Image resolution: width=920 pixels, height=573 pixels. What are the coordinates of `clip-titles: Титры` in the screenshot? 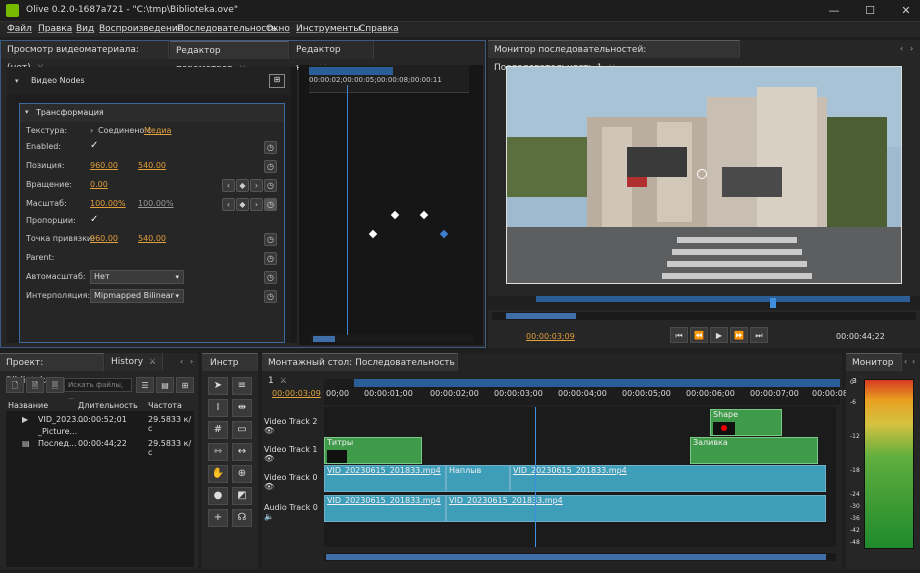 It's located at (373, 450).